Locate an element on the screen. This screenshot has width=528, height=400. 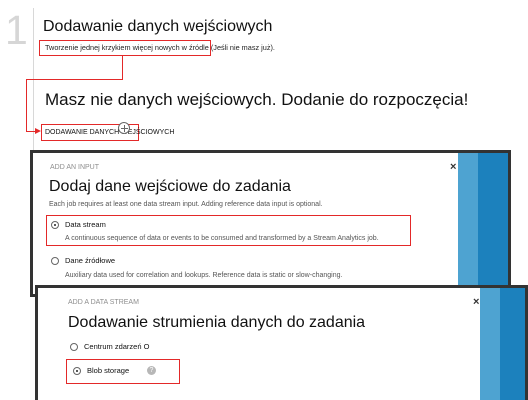
blob-storage-radio is located at coordinates (77, 371).